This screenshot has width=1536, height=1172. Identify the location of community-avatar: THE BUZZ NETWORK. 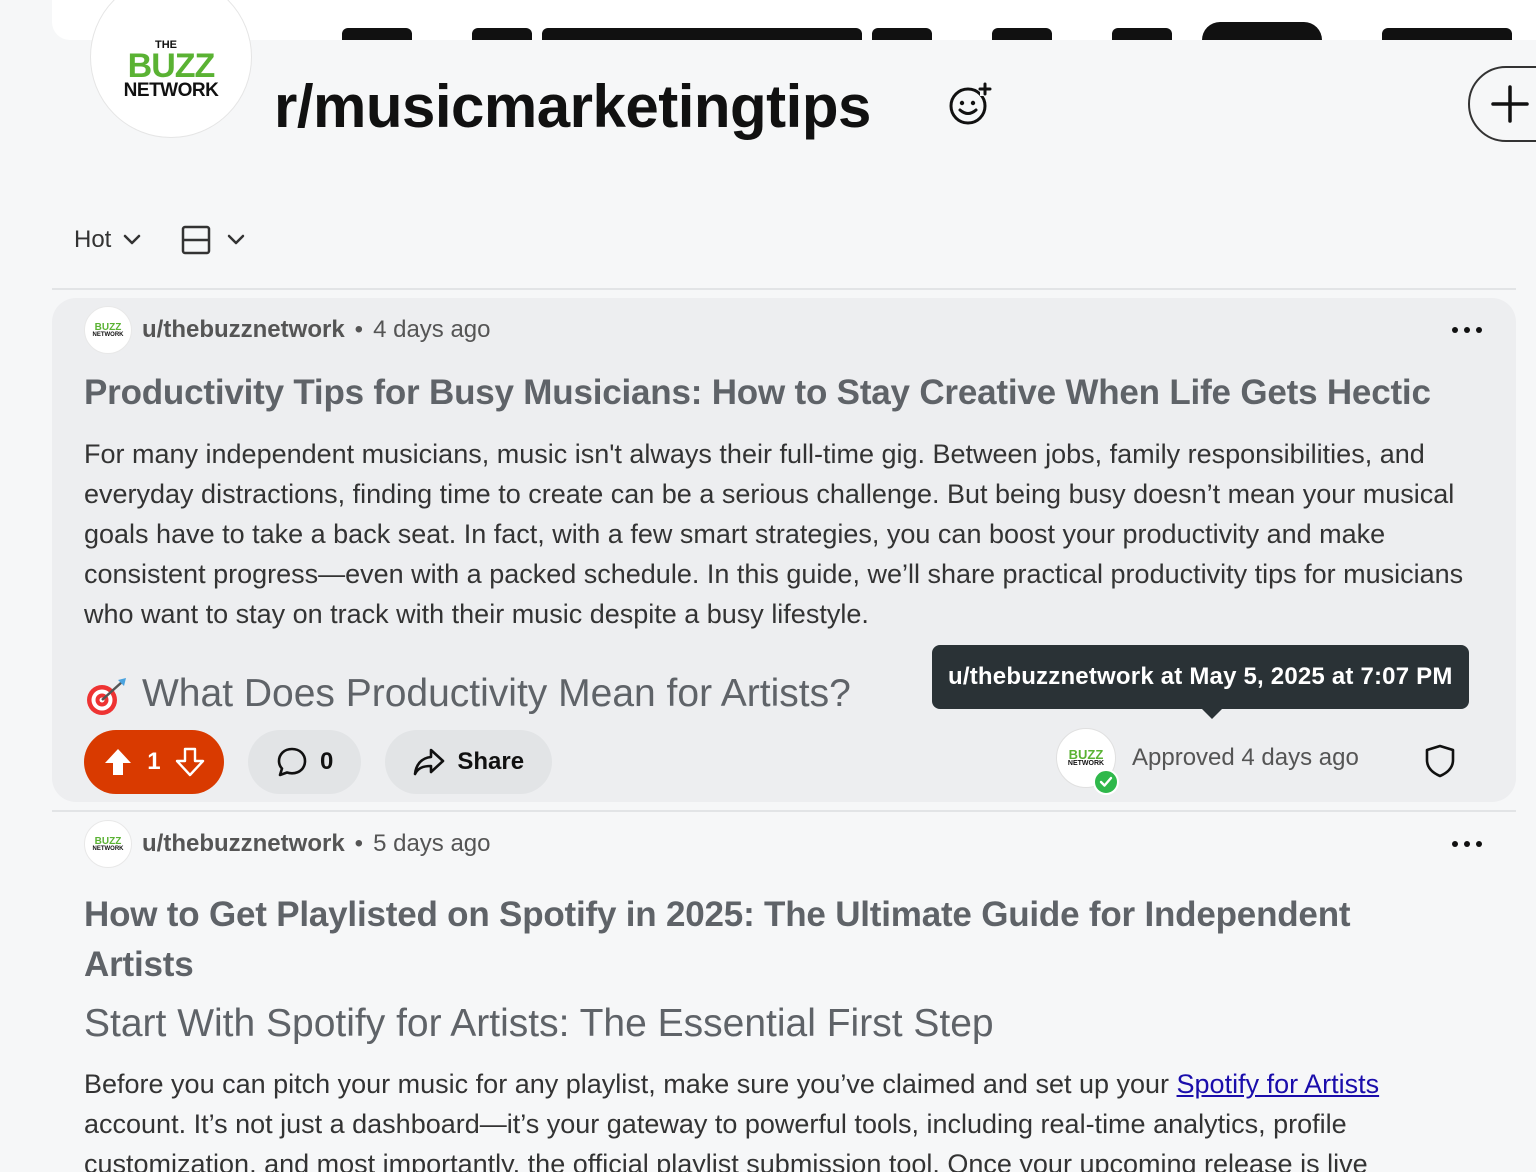
(171, 69).